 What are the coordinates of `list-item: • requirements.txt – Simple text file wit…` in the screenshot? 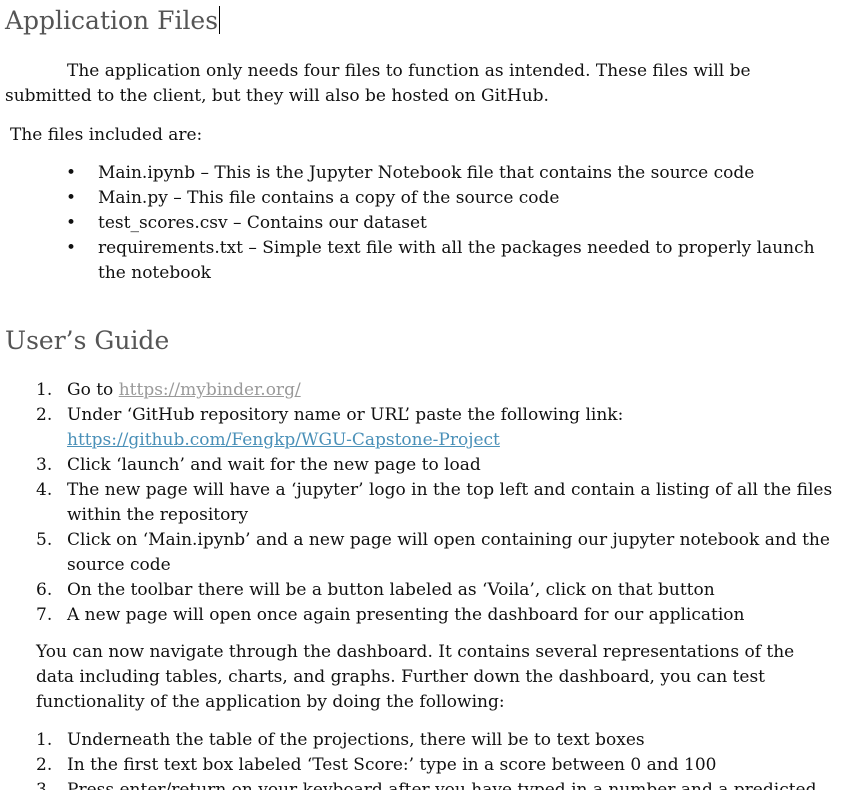 It's located at (407, 261).